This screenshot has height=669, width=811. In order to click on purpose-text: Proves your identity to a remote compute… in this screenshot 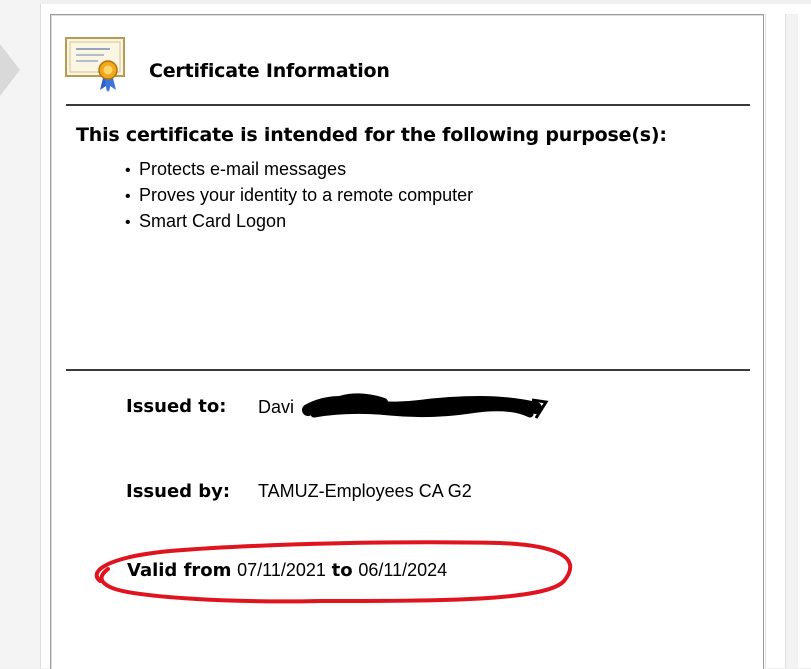, I will do `click(306, 195)`.